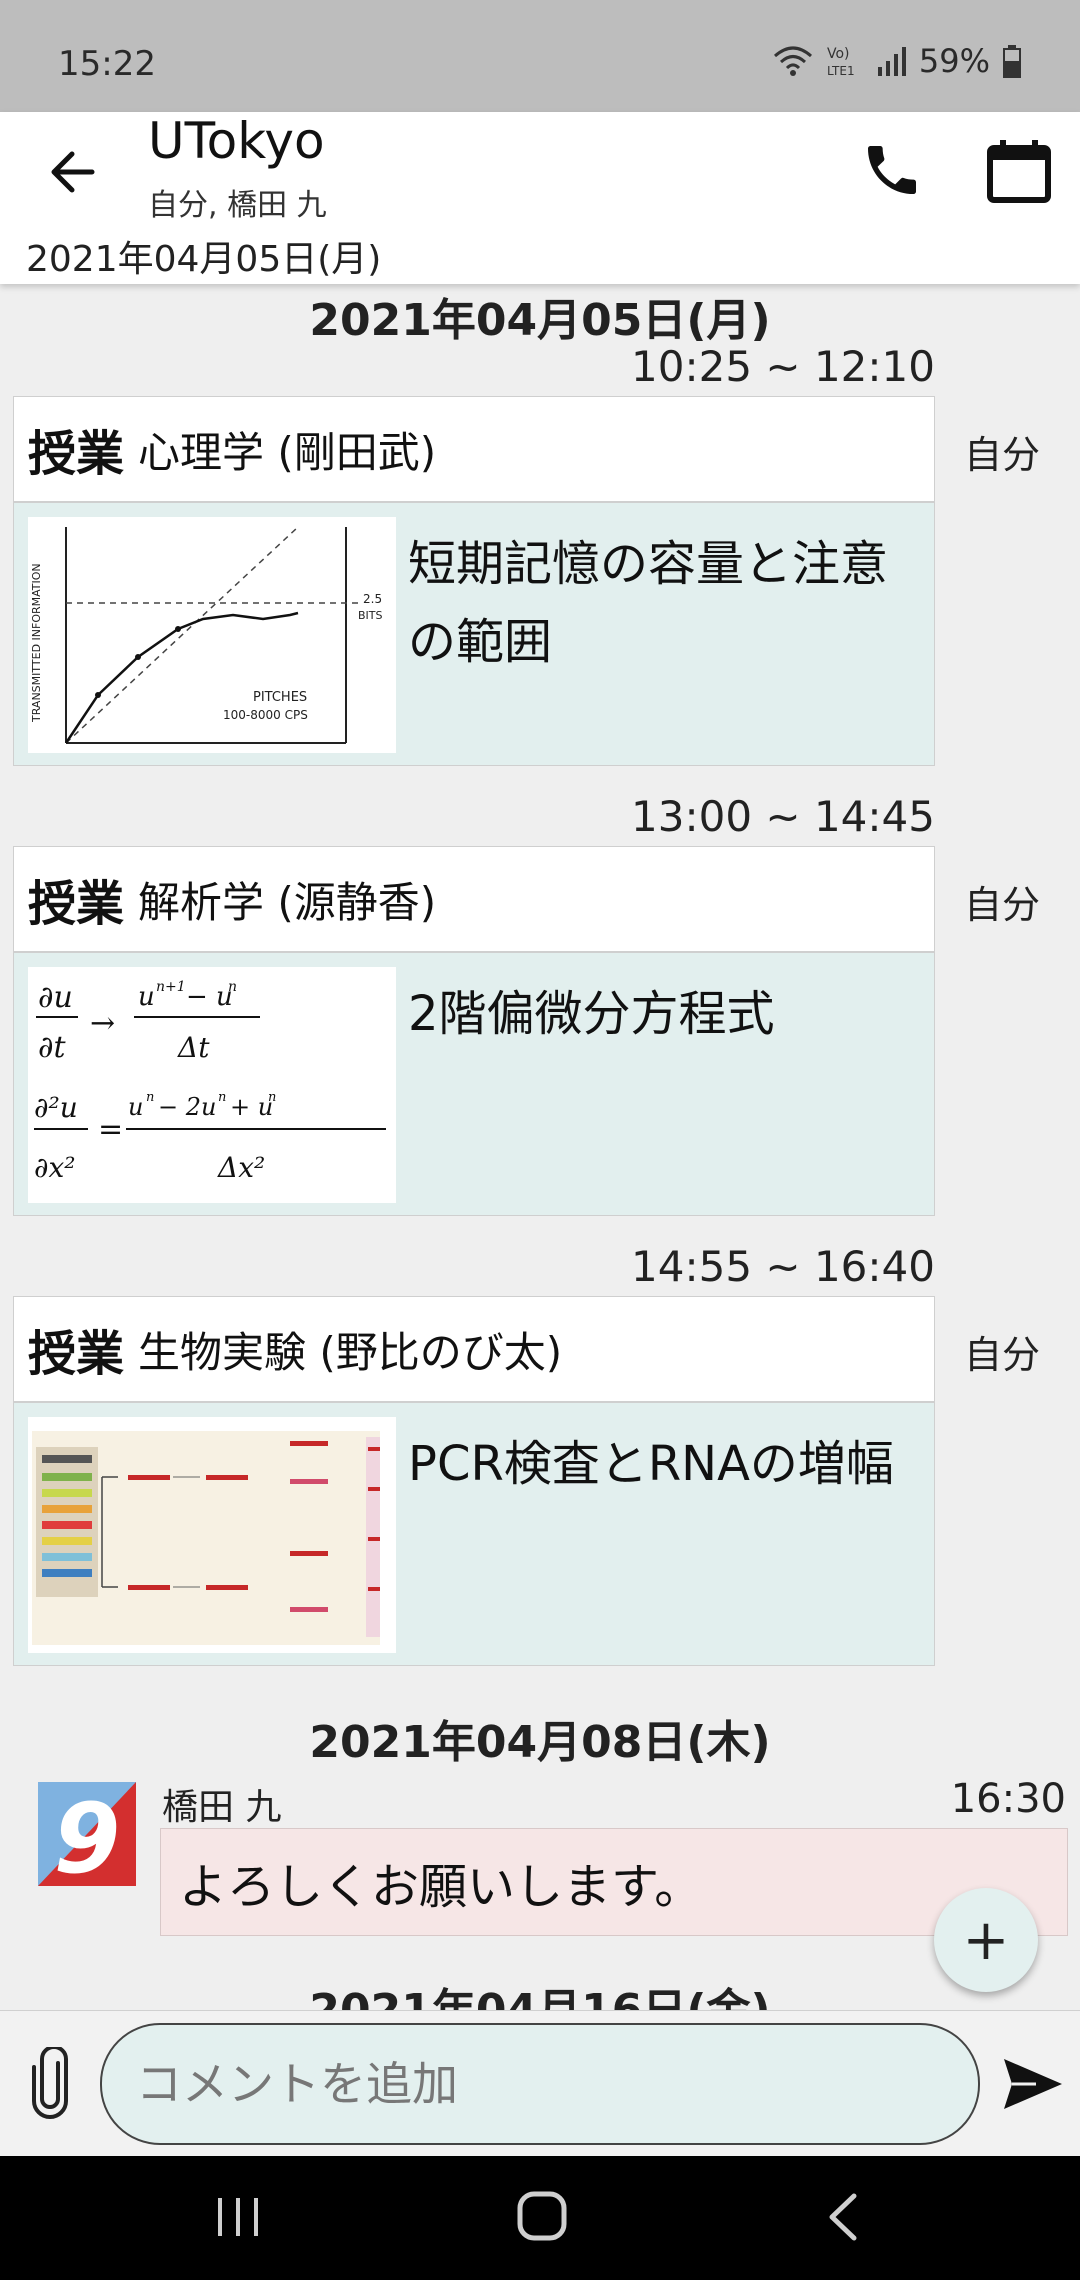 This screenshot has width=1080, height=2280. Describe the element at coordinates (540, 56) in the screenshot. I see `status-bar: 15:22 Vo) LTE1 59%` at that location.